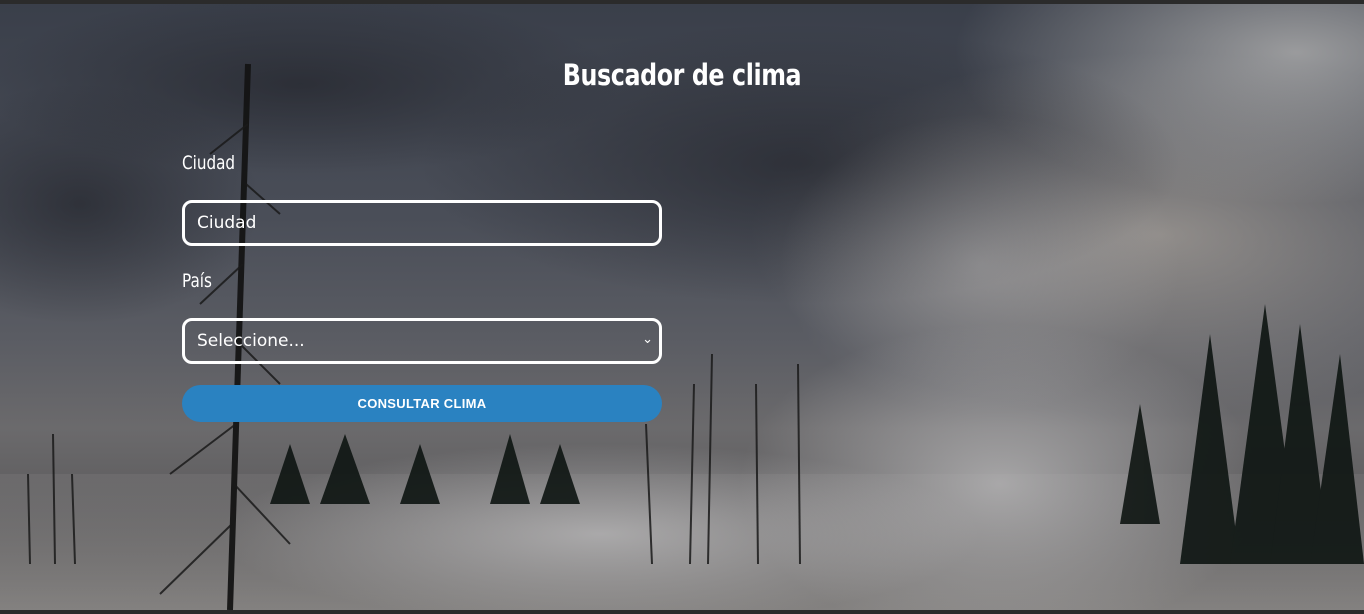 The width and height of the screenshot is (1364, 614). What do you see at coordinates (682, 612) in the screenshot?
I see `window-bottom-border` at bounding box center [682, 612].